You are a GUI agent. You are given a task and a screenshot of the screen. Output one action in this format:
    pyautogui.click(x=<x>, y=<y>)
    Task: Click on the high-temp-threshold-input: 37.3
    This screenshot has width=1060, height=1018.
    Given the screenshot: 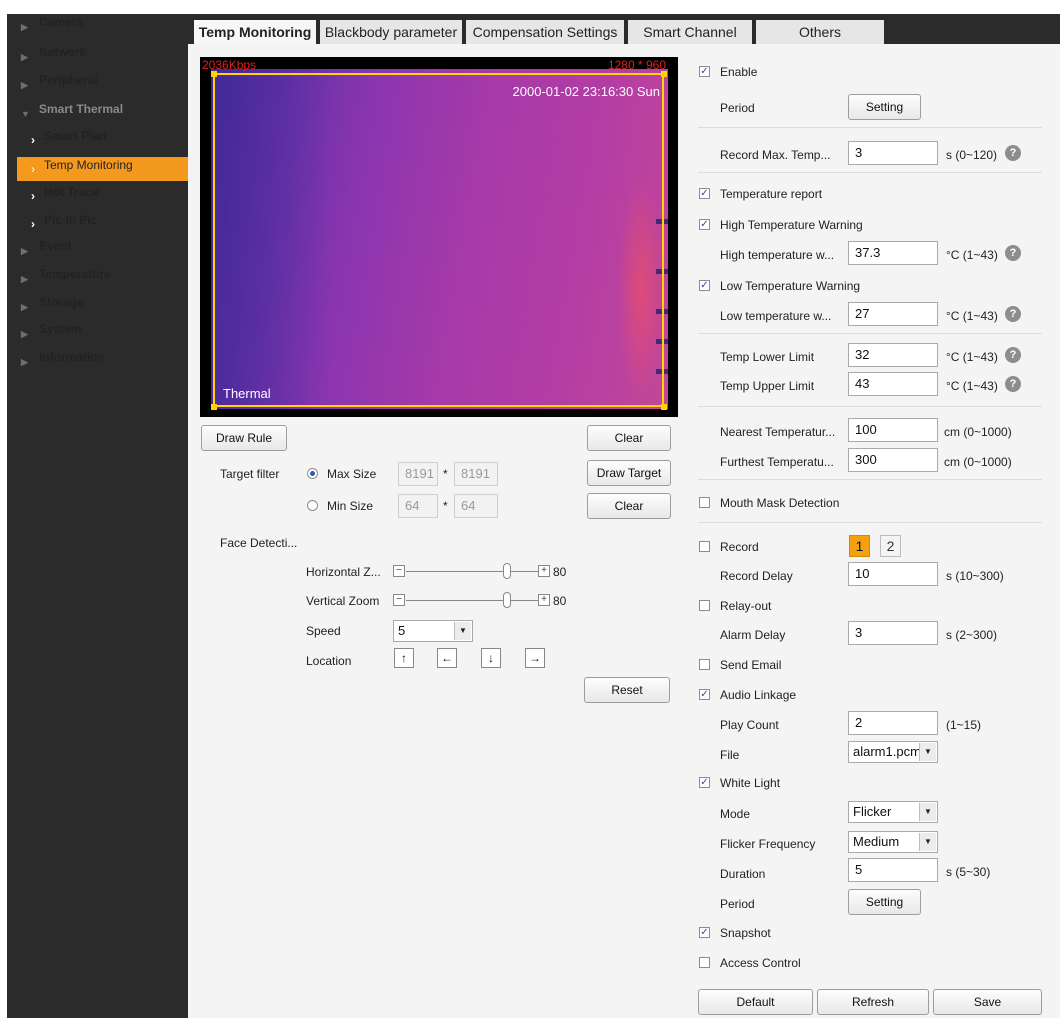 What is the action you would take?
    pyautogui.click(x=893, y=253)
    